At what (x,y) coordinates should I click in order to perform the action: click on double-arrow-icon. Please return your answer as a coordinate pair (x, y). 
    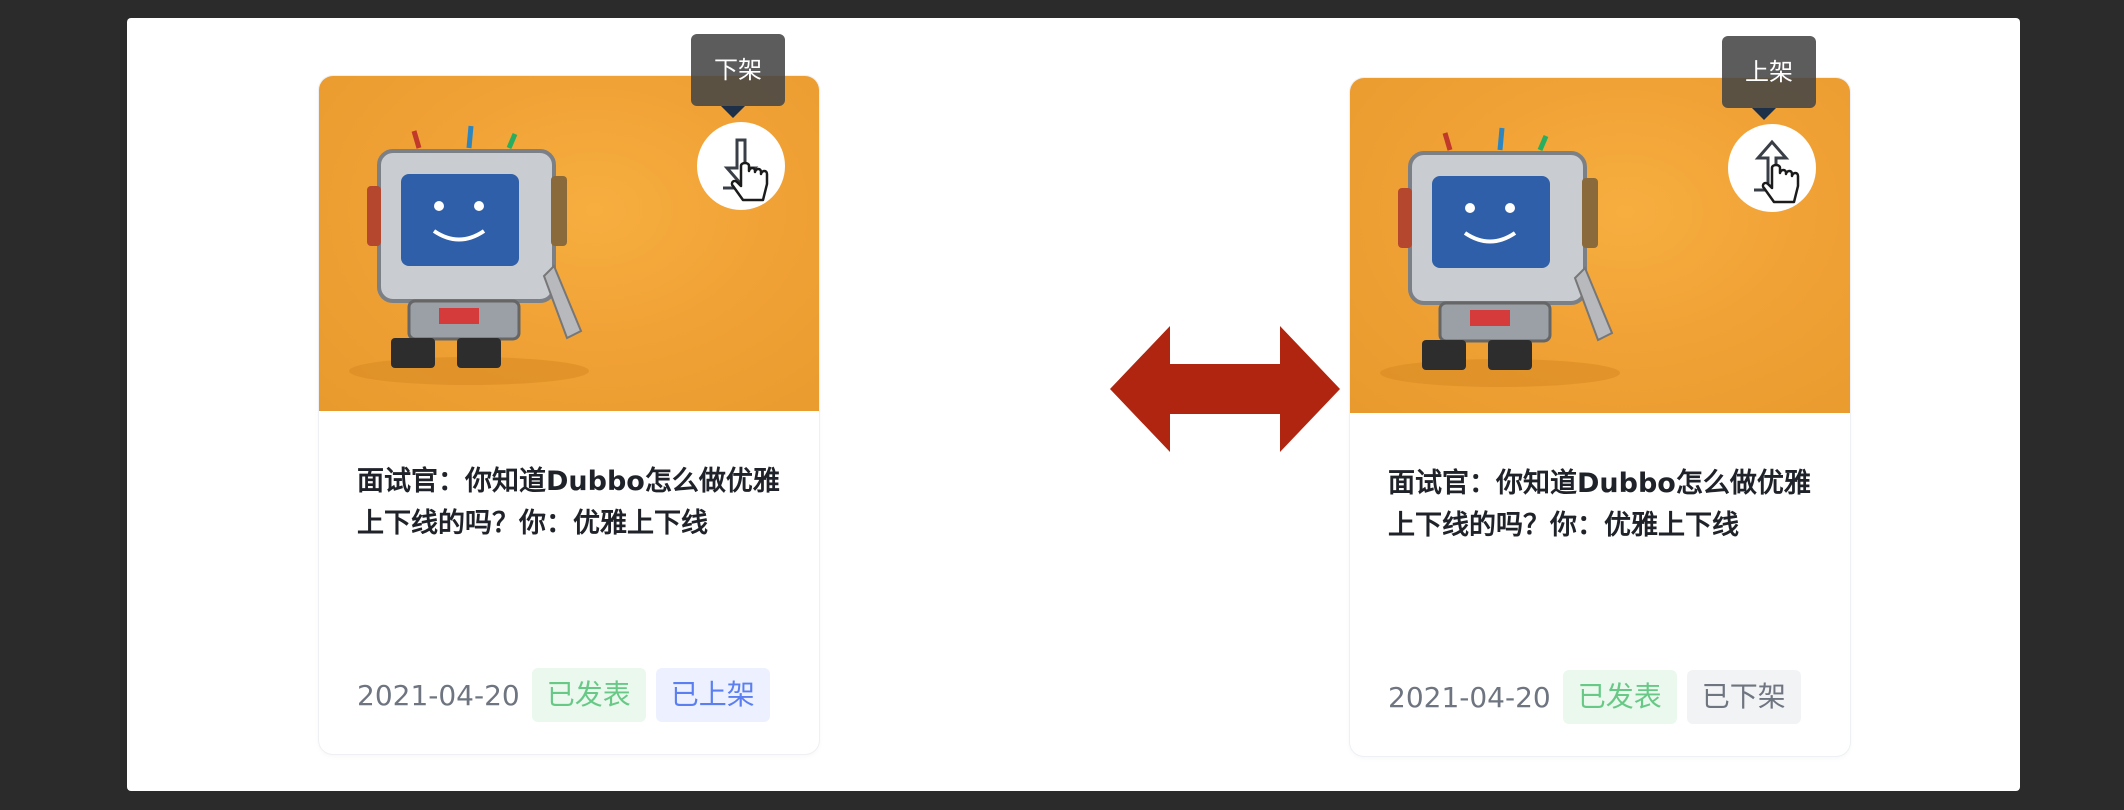
    Looking at the image, I should click on (1225, 389).